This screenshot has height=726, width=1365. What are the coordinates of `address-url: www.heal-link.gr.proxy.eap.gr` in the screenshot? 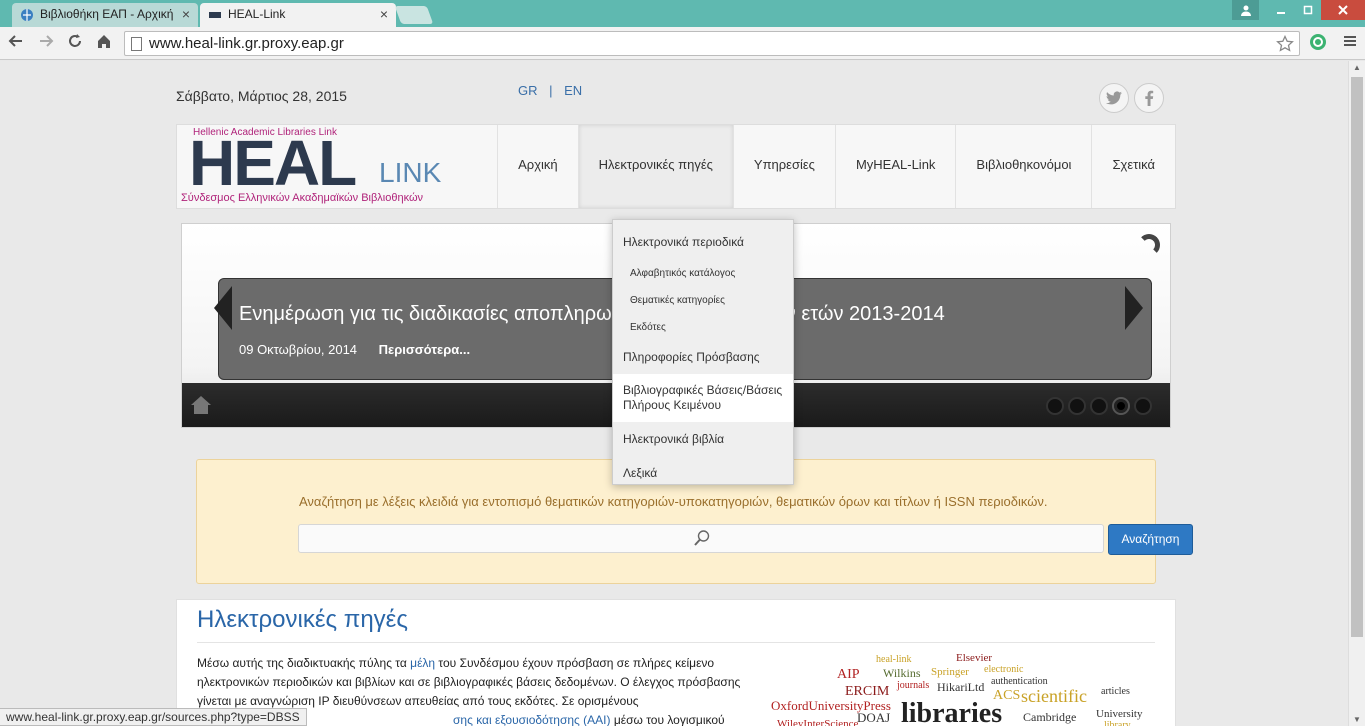 It's located at (246, 43).